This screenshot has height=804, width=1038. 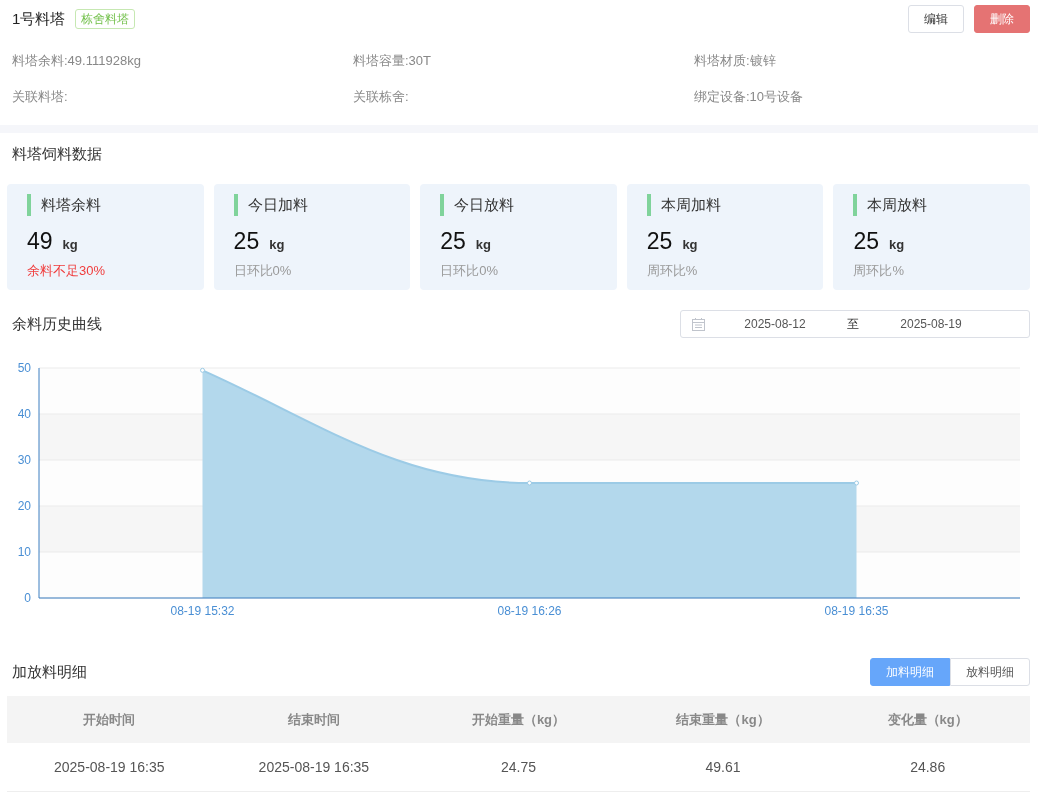 What do you see at coordinates (698, 324) in the screenshot?
I see `calendar-icon` at bounding box center [698, 324].